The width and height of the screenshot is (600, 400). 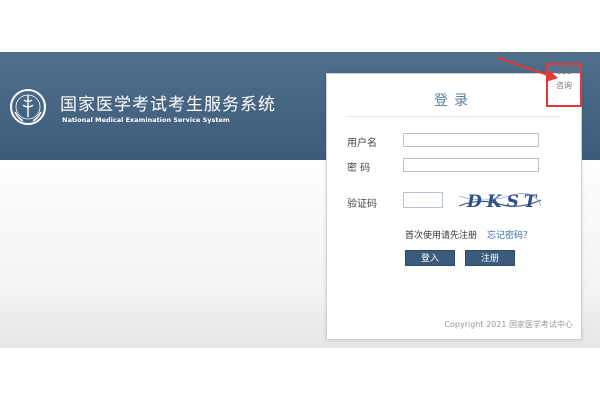 I want to click on login-title: 登录, so click(x=454, y=101).